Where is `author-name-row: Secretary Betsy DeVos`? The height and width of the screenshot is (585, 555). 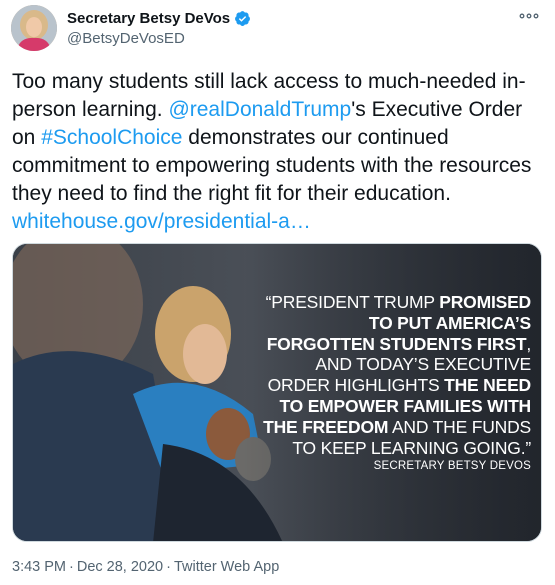
author-name-row: Secretary Betsy DeVos is located at coordinates (159, 18).